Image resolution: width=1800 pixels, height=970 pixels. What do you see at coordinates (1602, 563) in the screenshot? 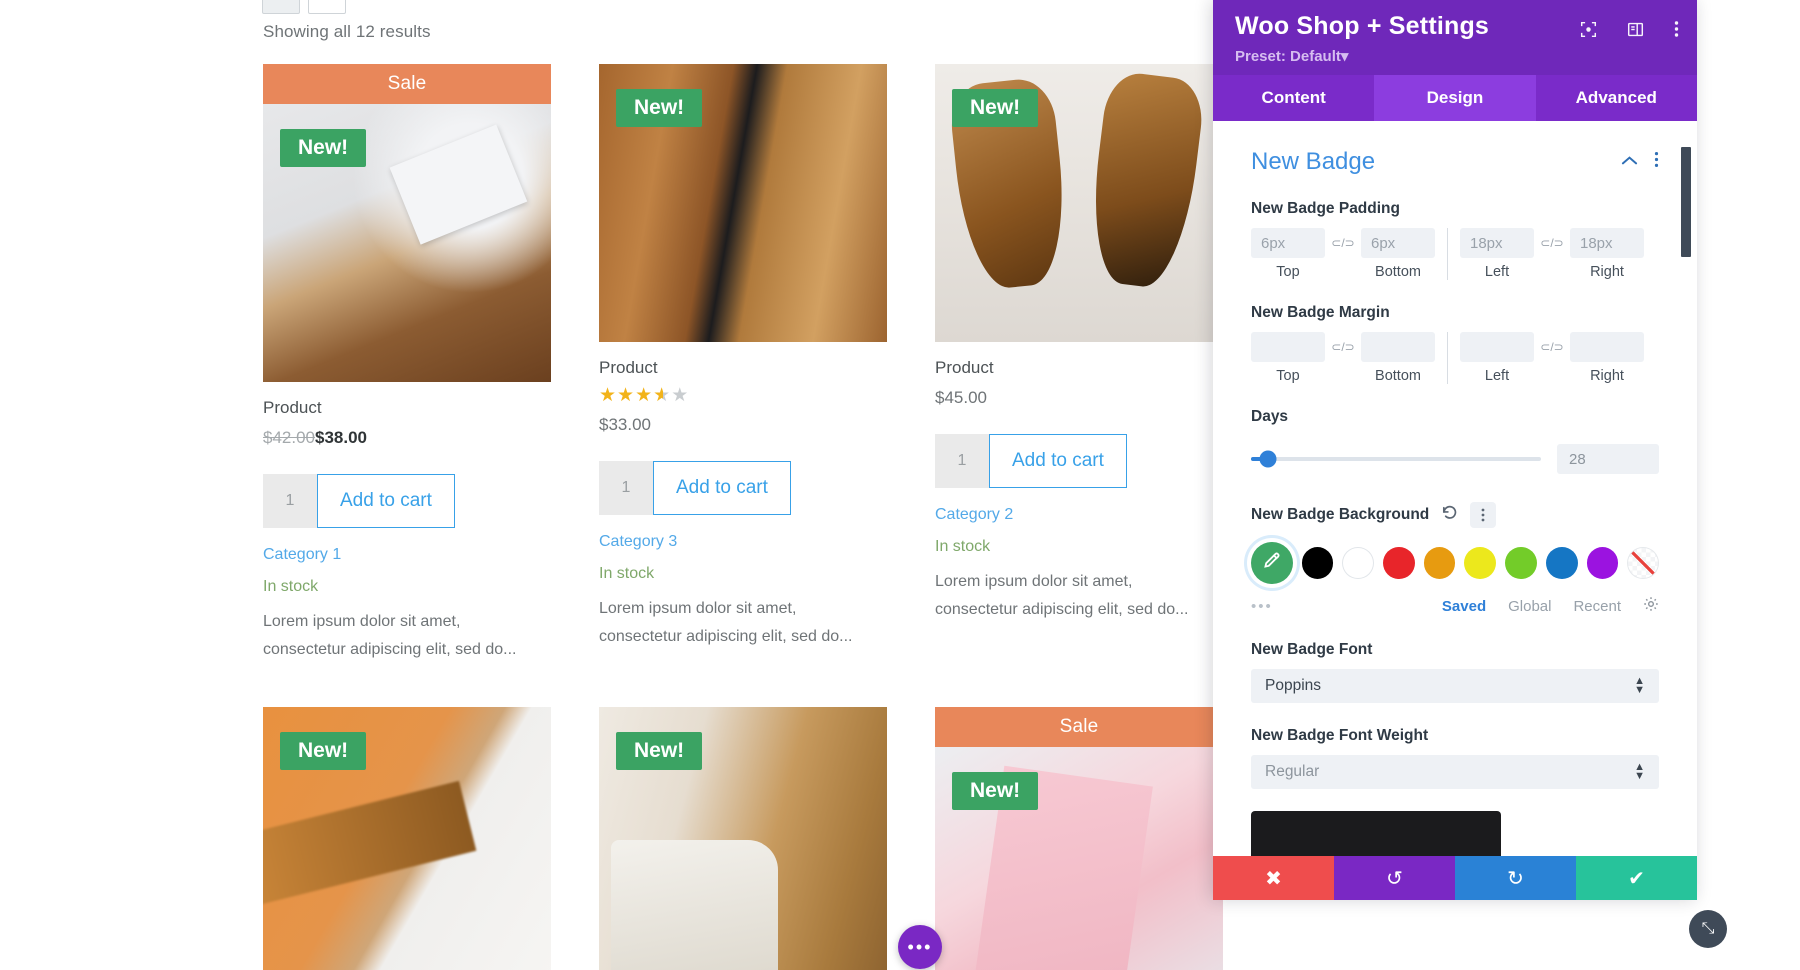
I see `color-swatch-purple` at bounding box center [1602, 563].